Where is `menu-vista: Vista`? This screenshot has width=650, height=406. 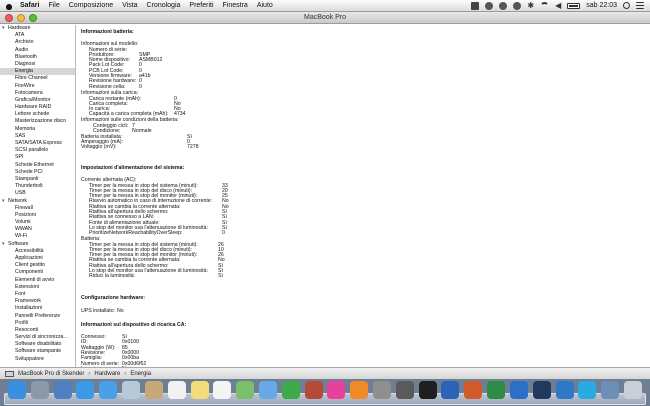
menu-vista: Vista is located at coordinates (129, 5).